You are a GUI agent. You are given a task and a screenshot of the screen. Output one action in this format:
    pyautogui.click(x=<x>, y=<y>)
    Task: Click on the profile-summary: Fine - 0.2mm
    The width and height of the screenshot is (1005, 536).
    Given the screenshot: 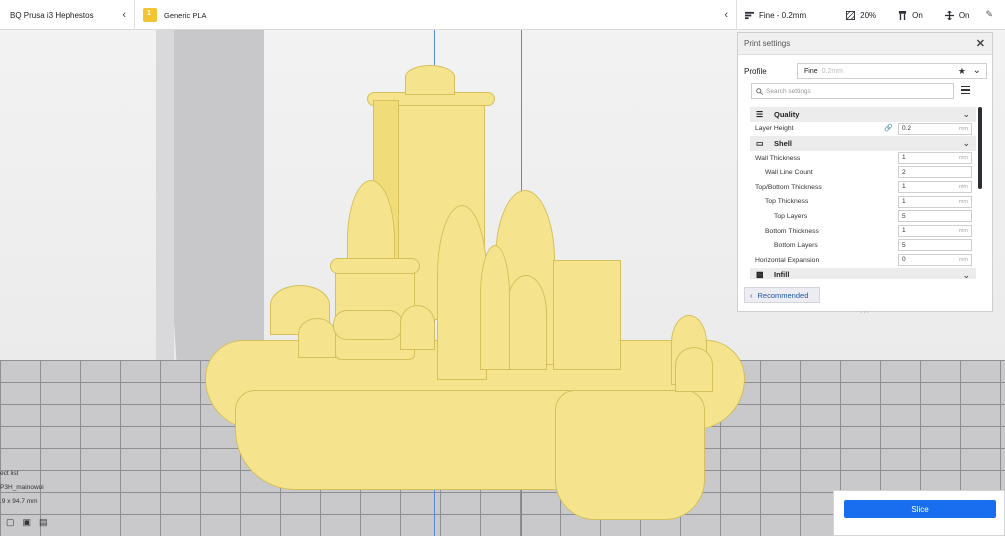 What is the action you would take?
    pyautogui.click(x=775, y=15)
    